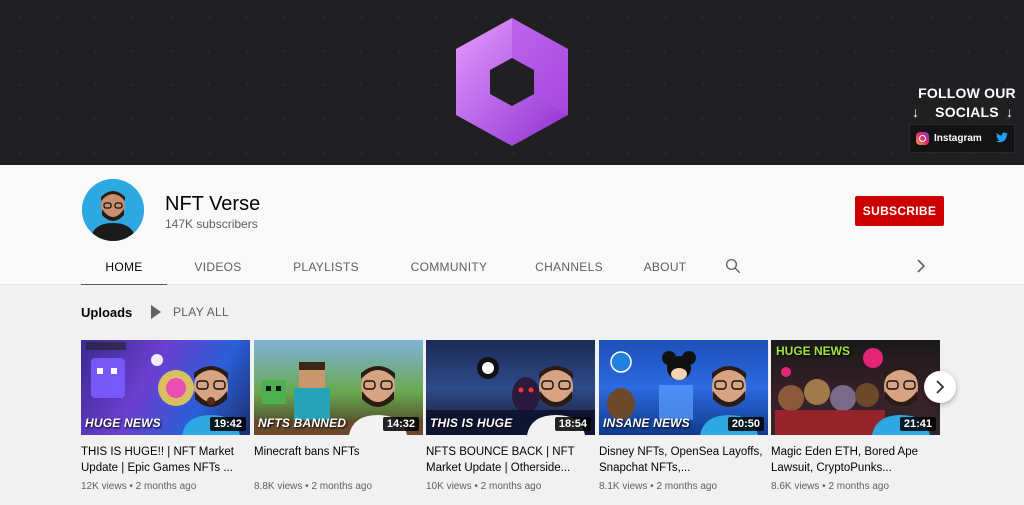 The image size is (1024, 505). What do you see at coordinates (745, 424) in the screenshot?
I see `video-duration: 20:50` at bounding box center [745, 424].